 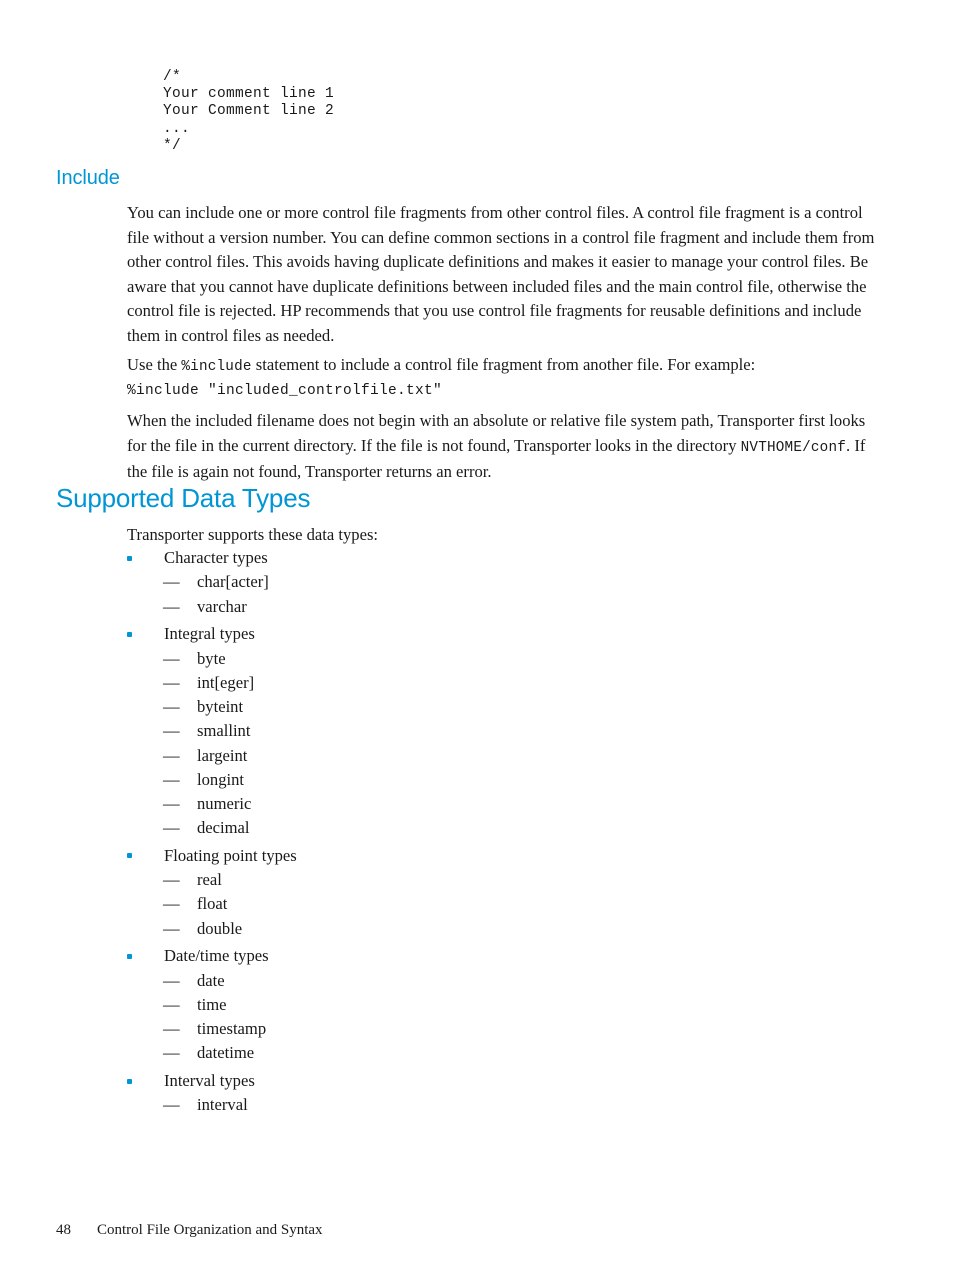 I want to click on code-line: /*, so click(x=172, y=76).